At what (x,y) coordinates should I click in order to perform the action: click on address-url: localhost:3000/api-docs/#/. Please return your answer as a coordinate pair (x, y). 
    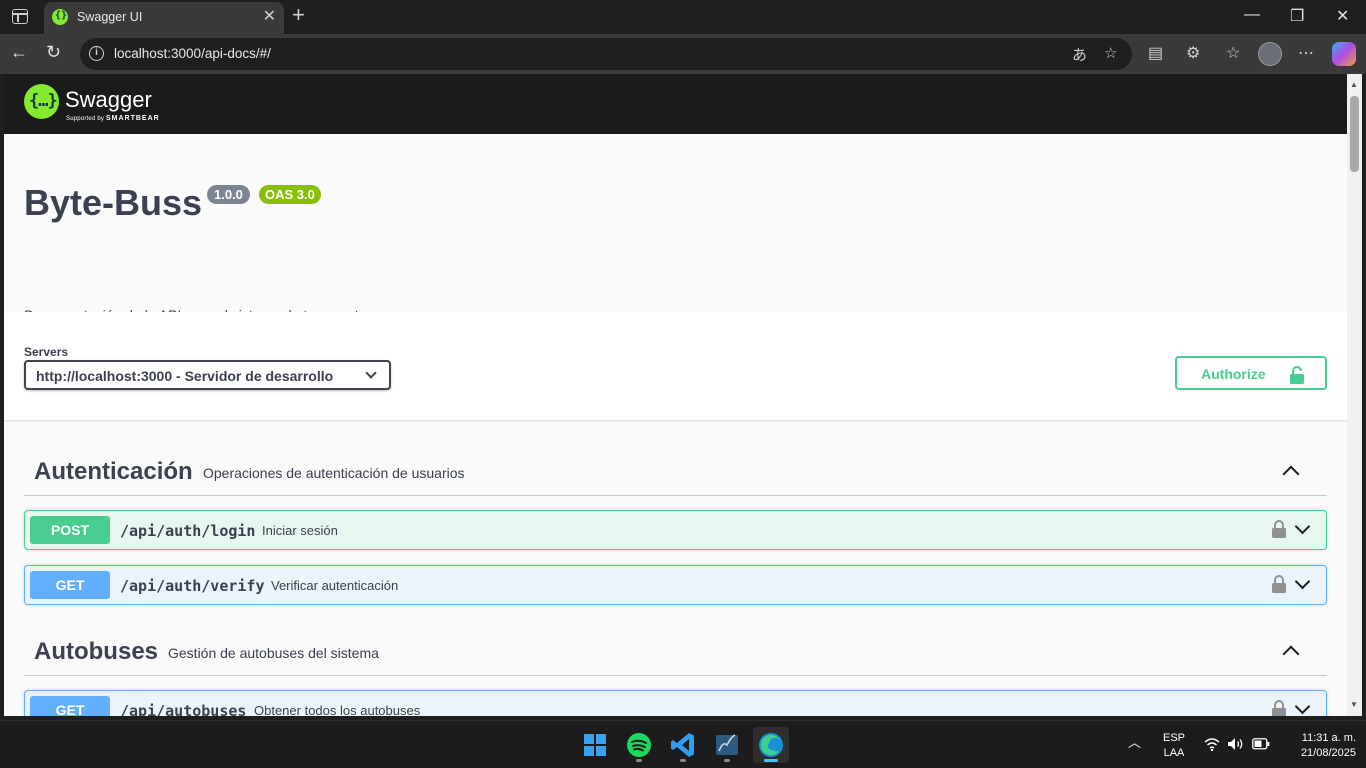
    Looking at the image, I should click on (192, 53).